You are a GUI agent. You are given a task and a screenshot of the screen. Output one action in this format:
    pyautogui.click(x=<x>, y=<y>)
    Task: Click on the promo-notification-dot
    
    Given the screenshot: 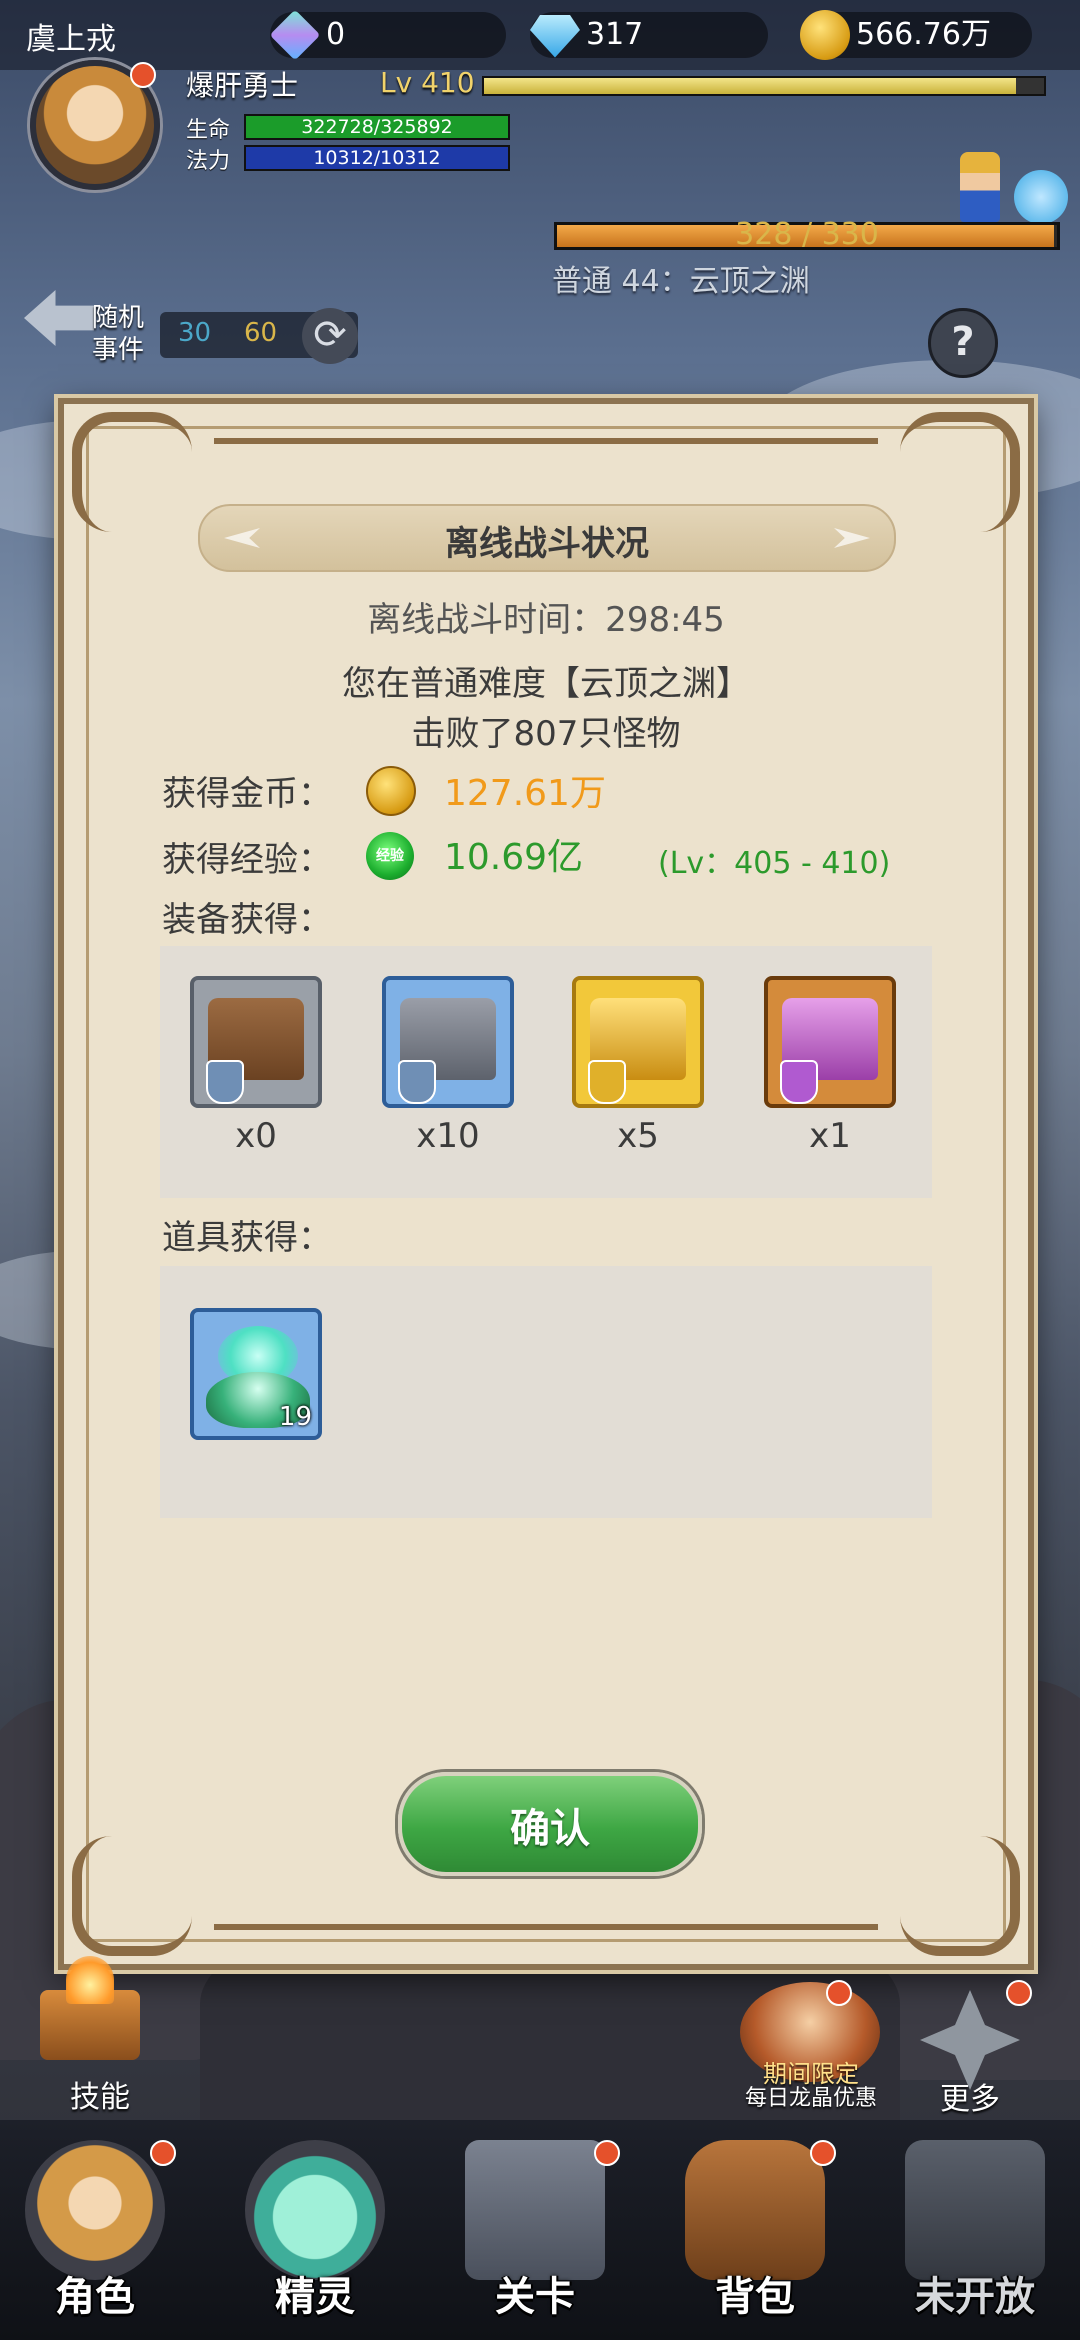 What is the action you would take?
    pyautogui.click(x=839, y=1993)
    